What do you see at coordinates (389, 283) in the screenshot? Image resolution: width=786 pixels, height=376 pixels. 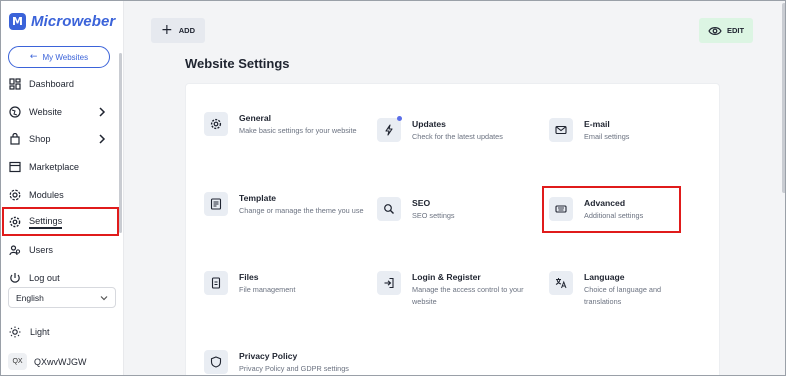 I see `login-icon` at bounding box center [389, 283].